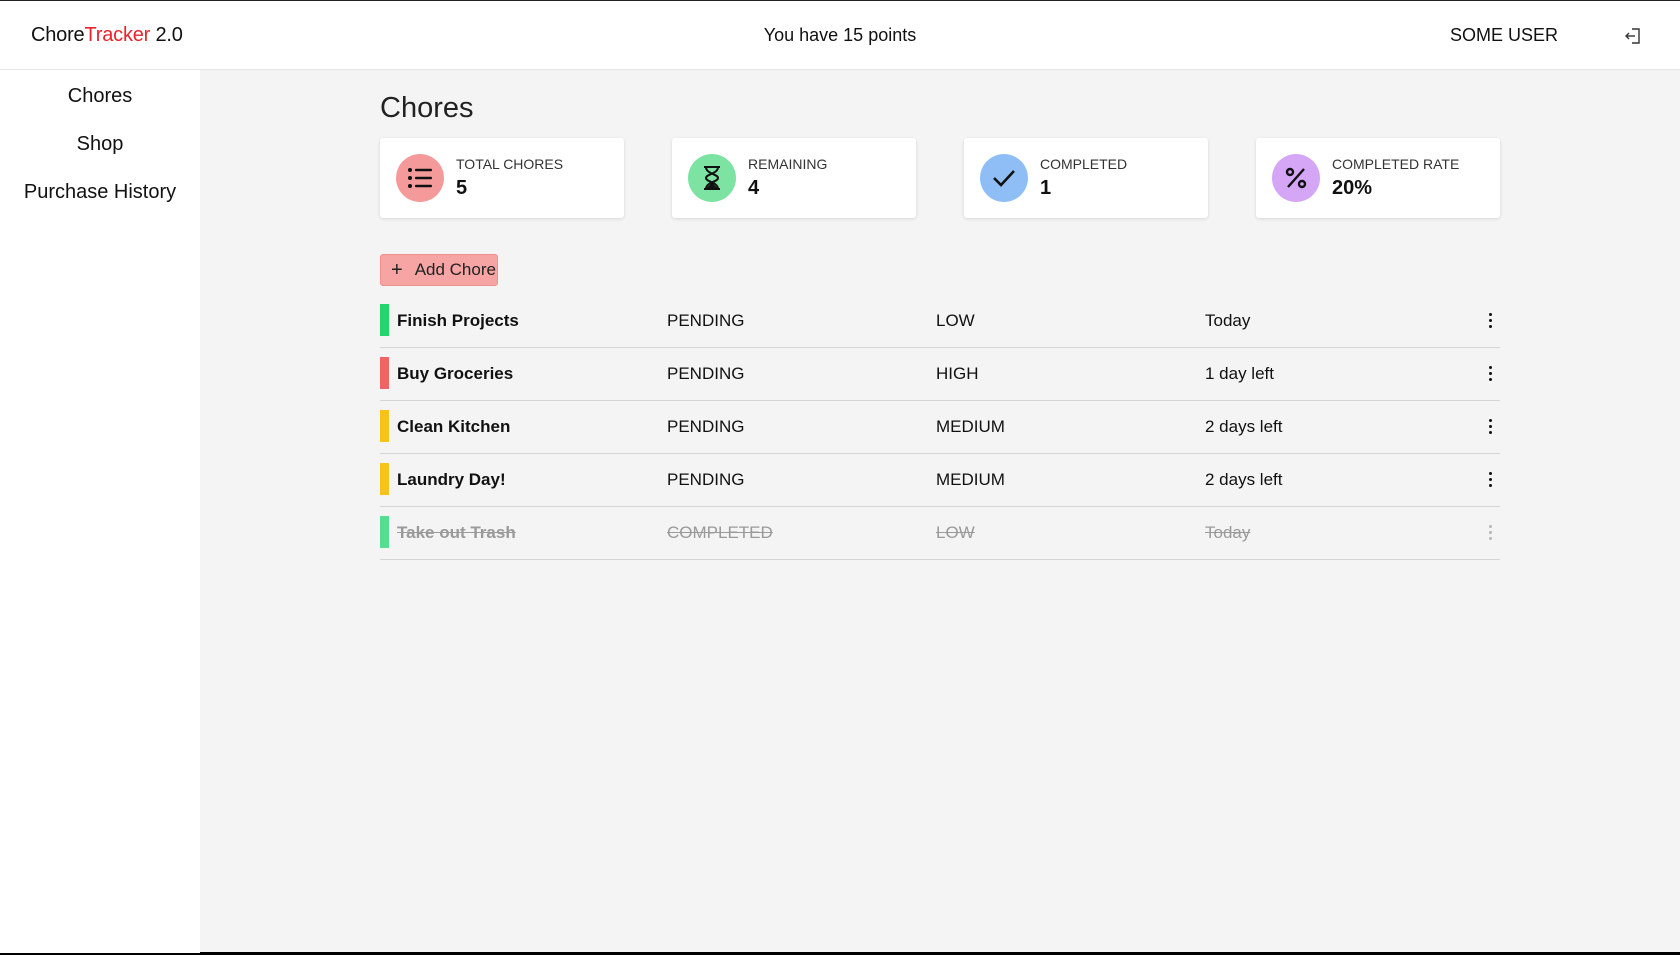 This screenshot has height=955, width=1680. I want to click on chore-name: Clean Kitchen, so click(454, 426).